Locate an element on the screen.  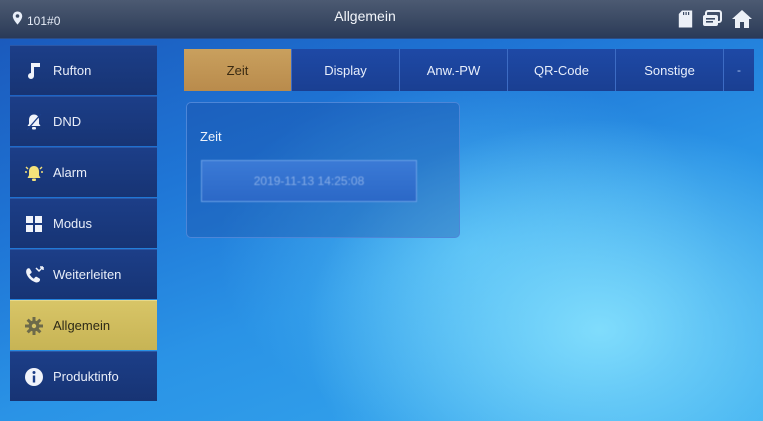
sidebar-item-dnd: DND is located at coordinates (83, 121).